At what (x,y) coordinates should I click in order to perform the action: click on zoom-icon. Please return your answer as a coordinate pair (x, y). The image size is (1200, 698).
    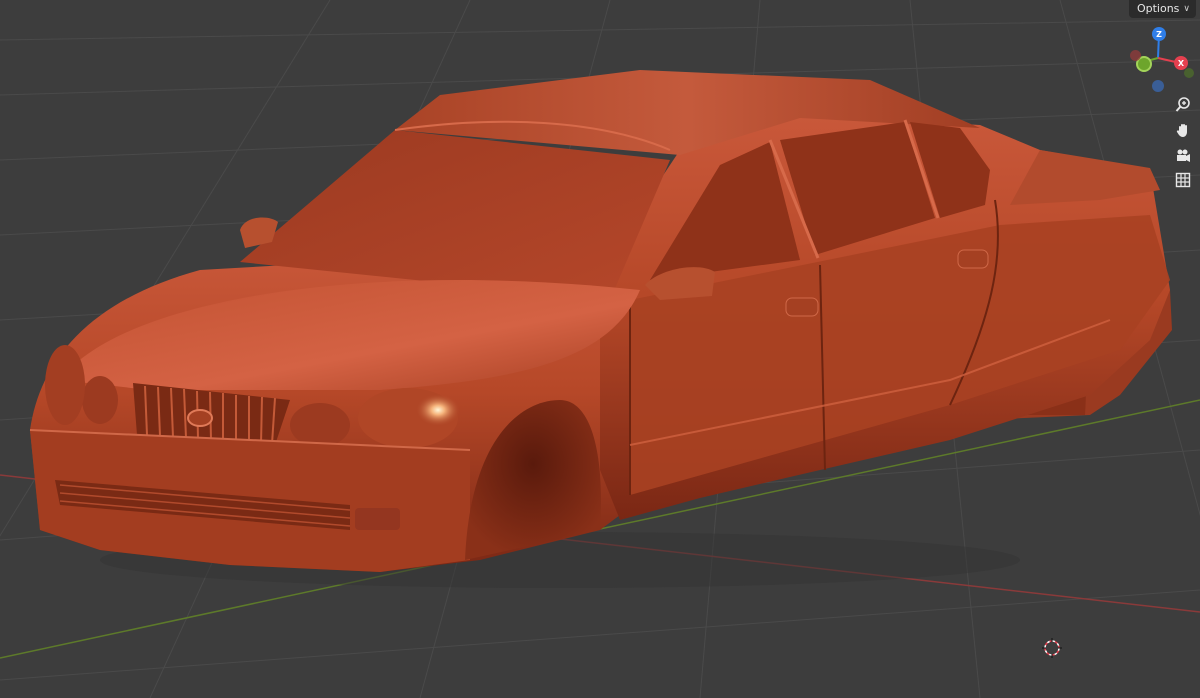
    Looking at the image, I should click on (1182, 104).